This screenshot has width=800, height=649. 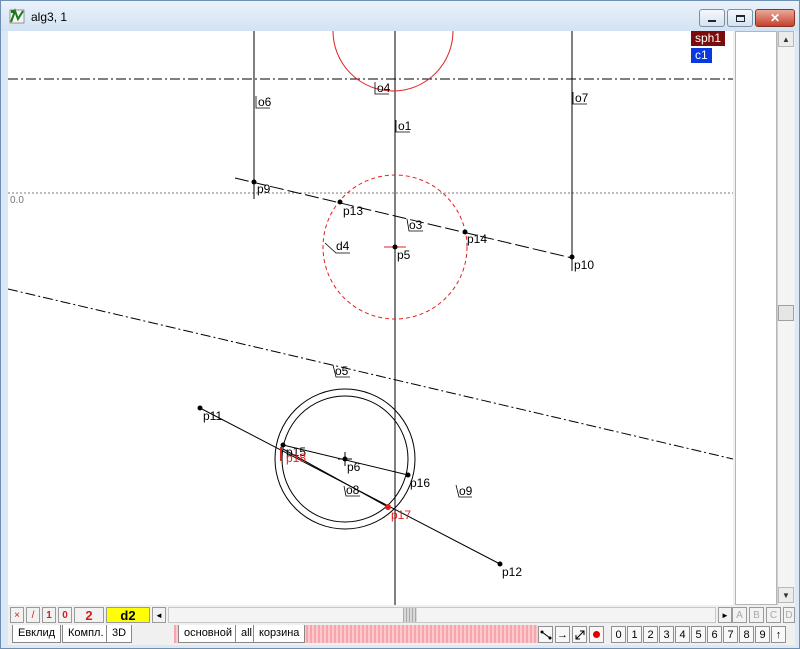 What do you see at coordinates (730, 634) in the screenshot?
I see `digit-7-button: 7` at bounding box center [730, 634].